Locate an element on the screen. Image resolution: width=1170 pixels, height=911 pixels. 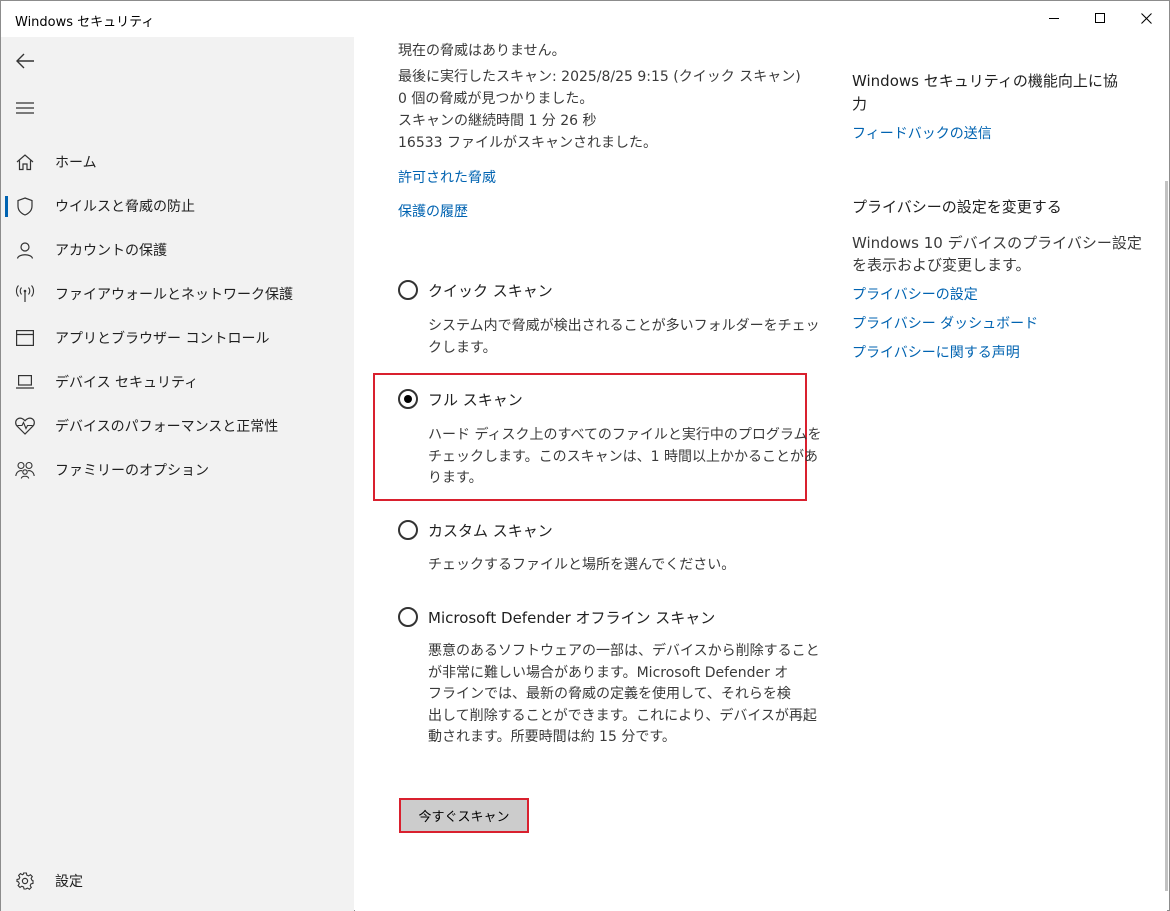
sidebar-item-virus-protection: ウイルスと脅威の防止 is located at coordinates (177, 206).